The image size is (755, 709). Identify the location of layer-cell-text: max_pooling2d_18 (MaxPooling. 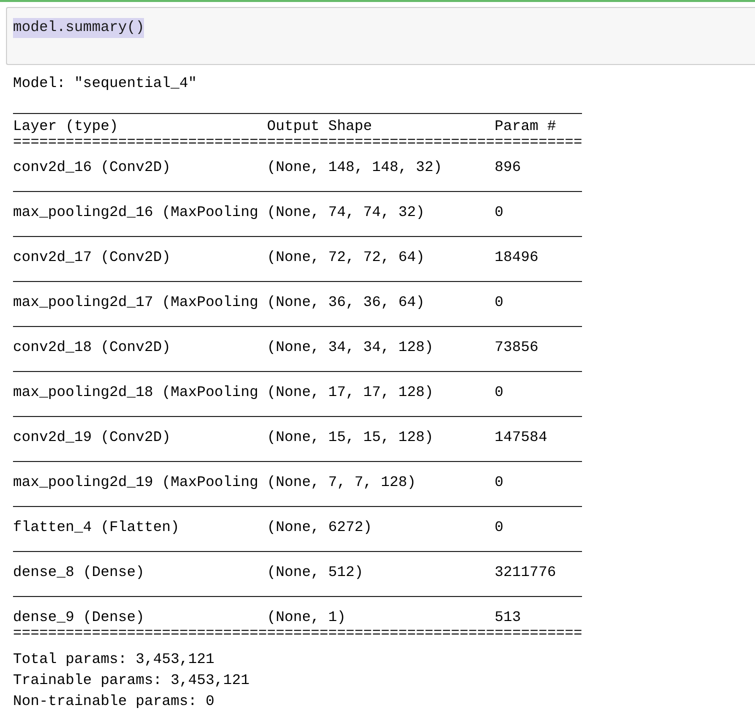
(136, 393).